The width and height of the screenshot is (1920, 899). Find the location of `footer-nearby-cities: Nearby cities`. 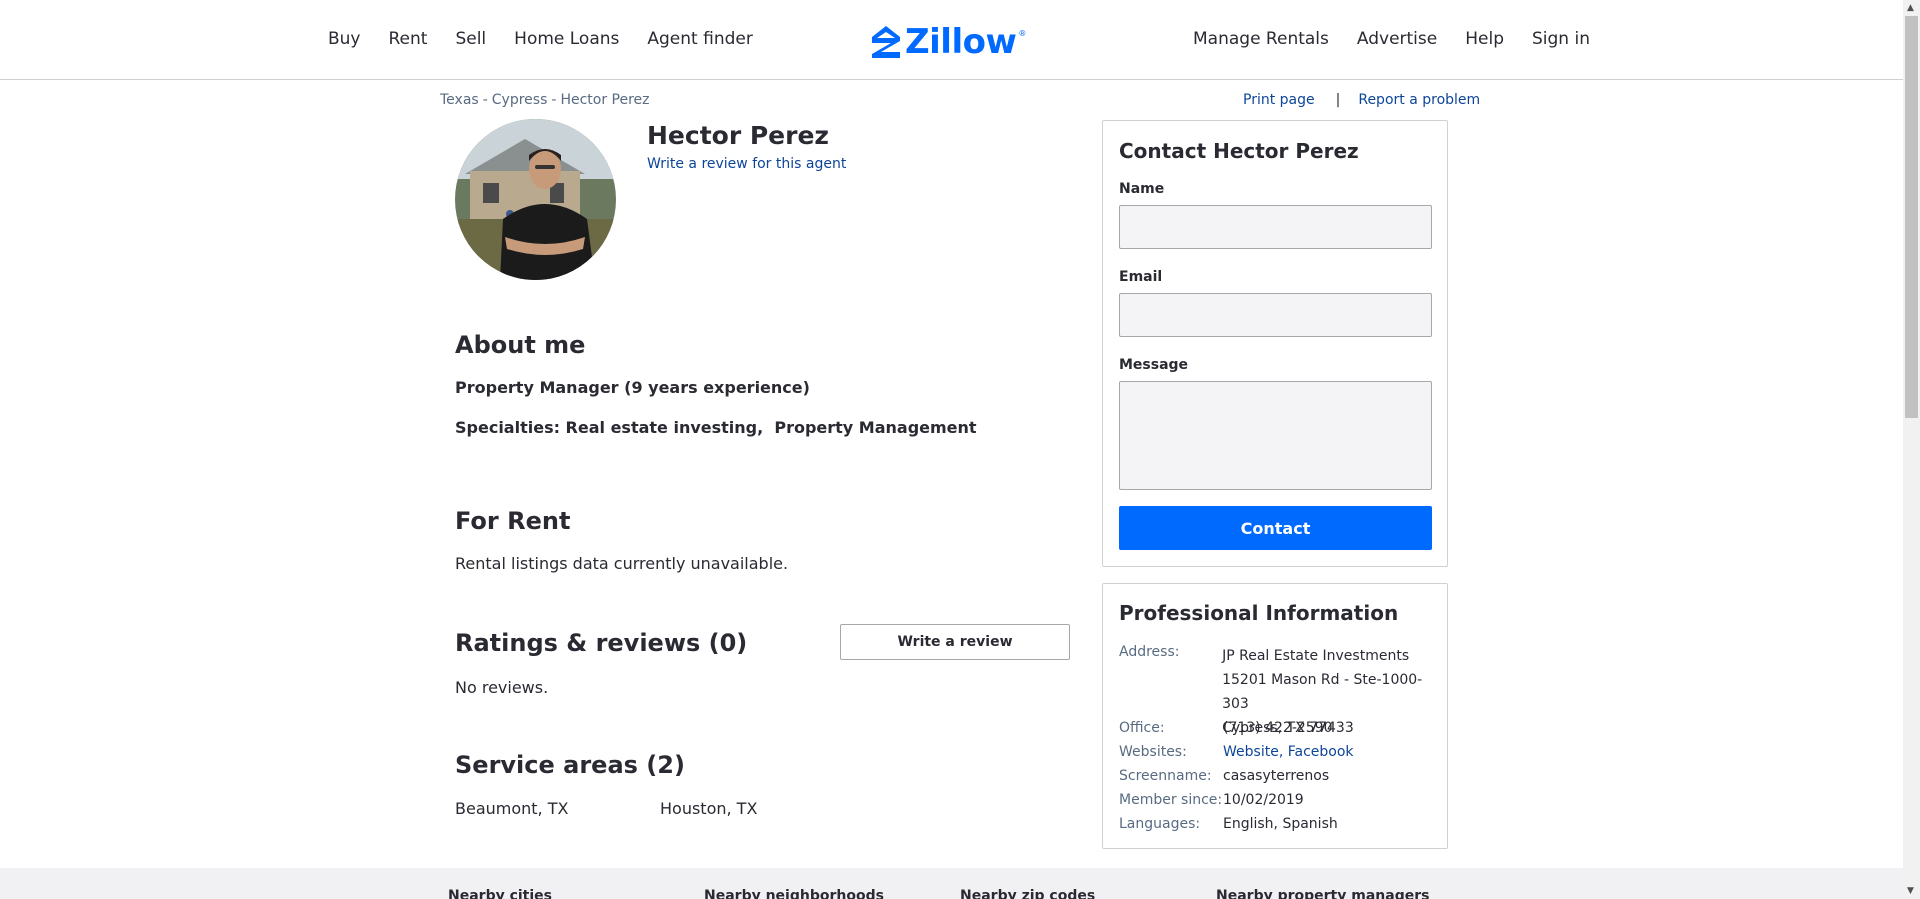

footer-nearby-cities: Nearby cities is located at coordinates (500, 893).